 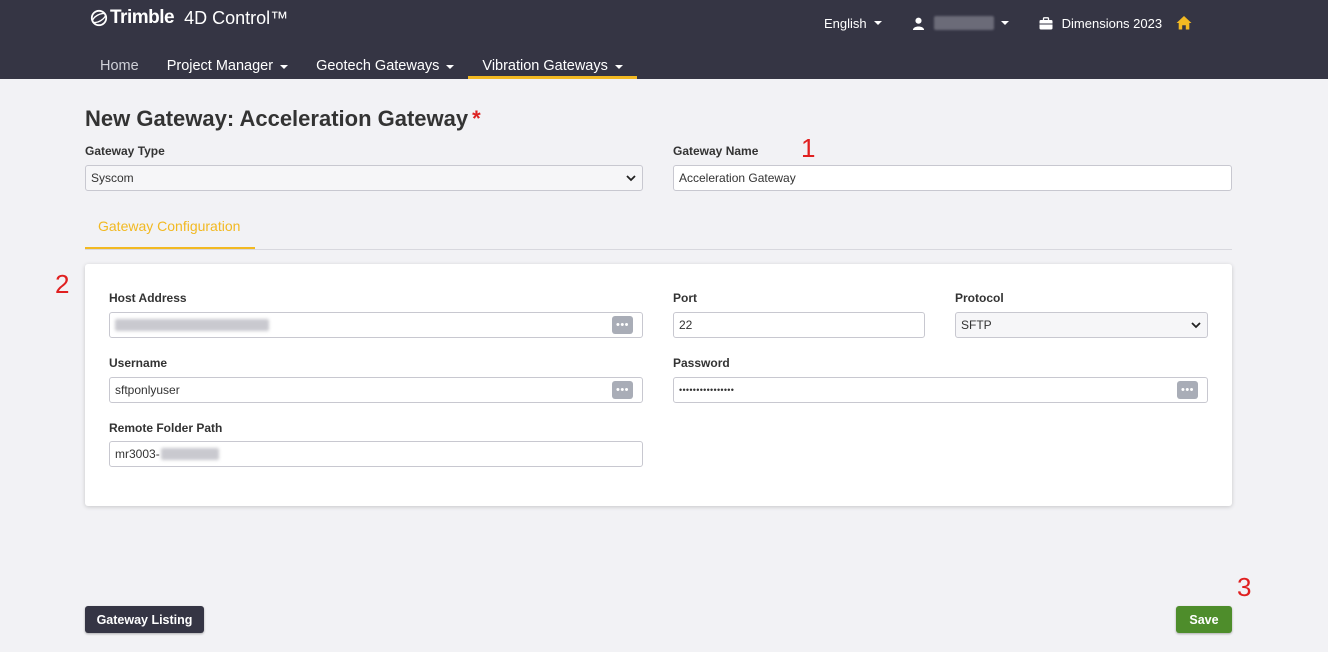 I want to click on nav-home: Home, so click(x=119, y=65).